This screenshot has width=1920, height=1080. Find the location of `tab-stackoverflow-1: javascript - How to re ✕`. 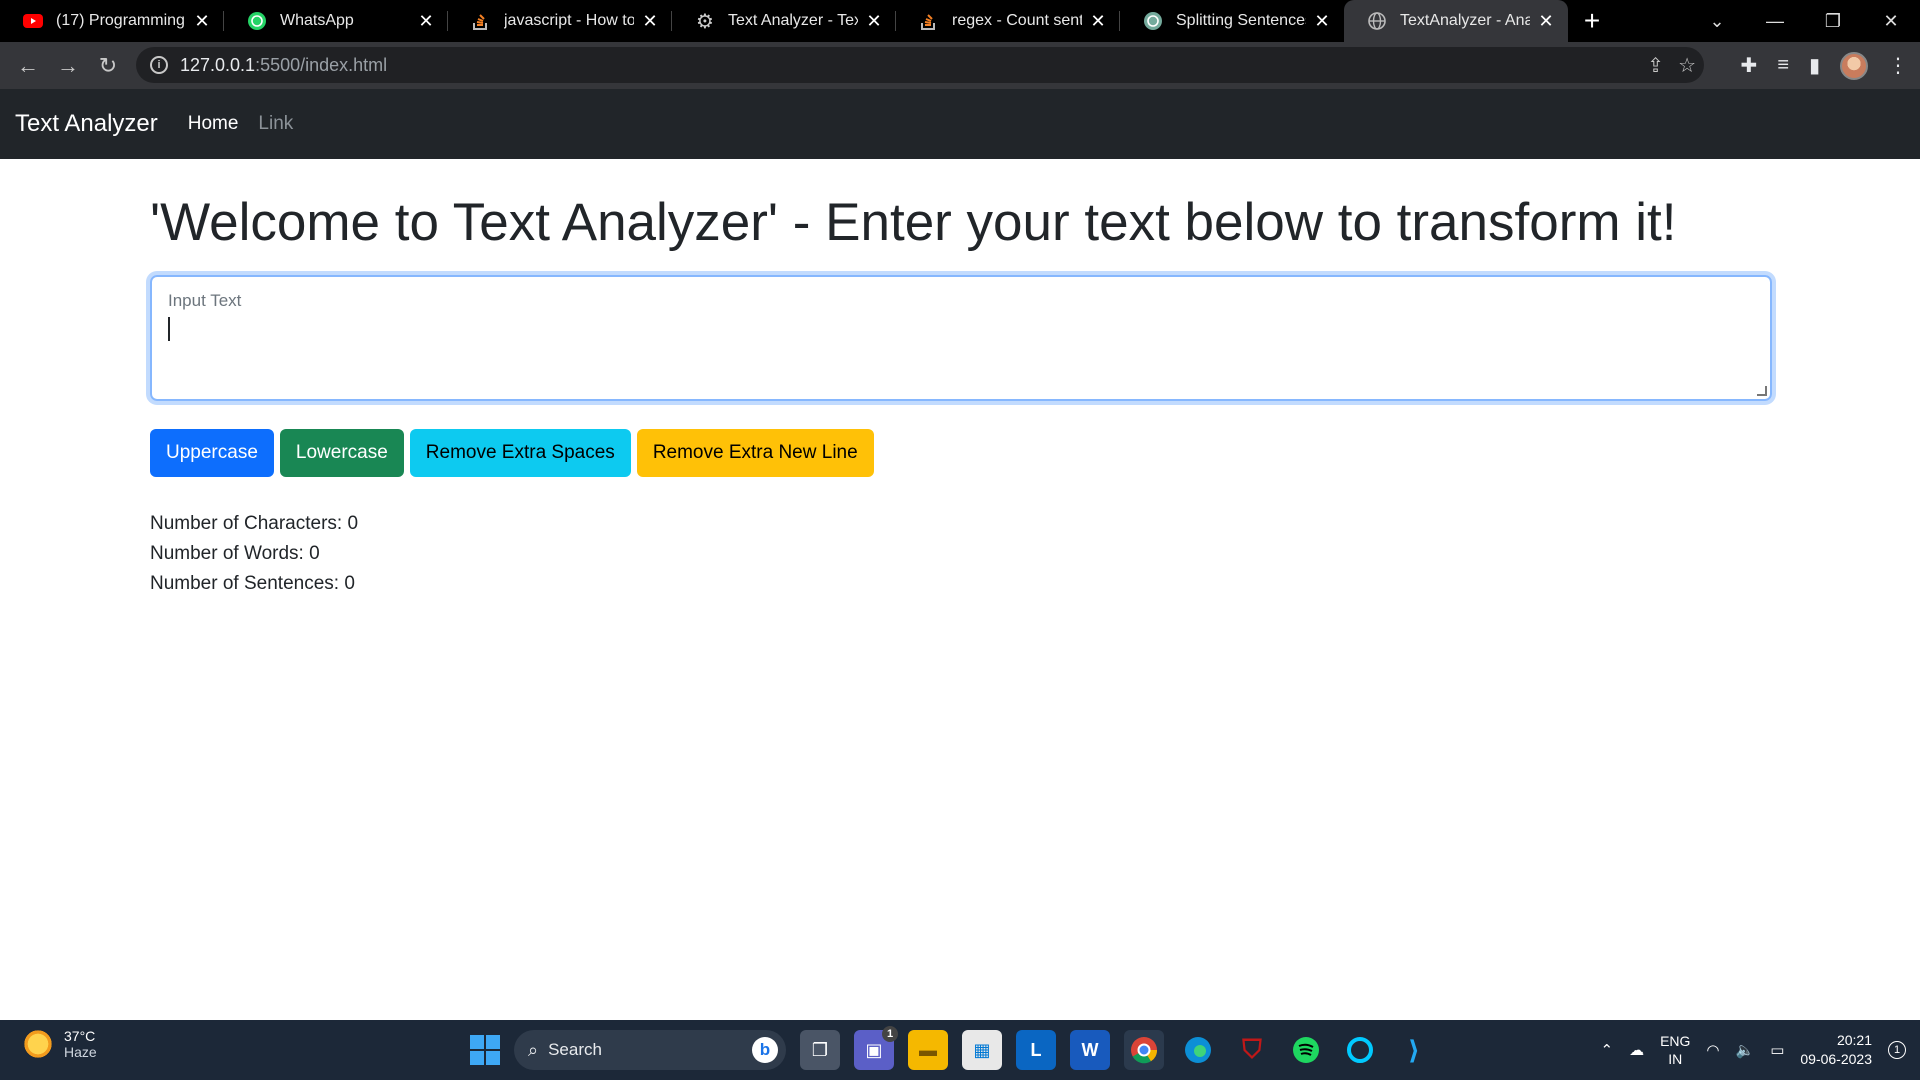

tab-stackoverflow-1: javascript - How to re ✕ is located at coordinates (560, 21).